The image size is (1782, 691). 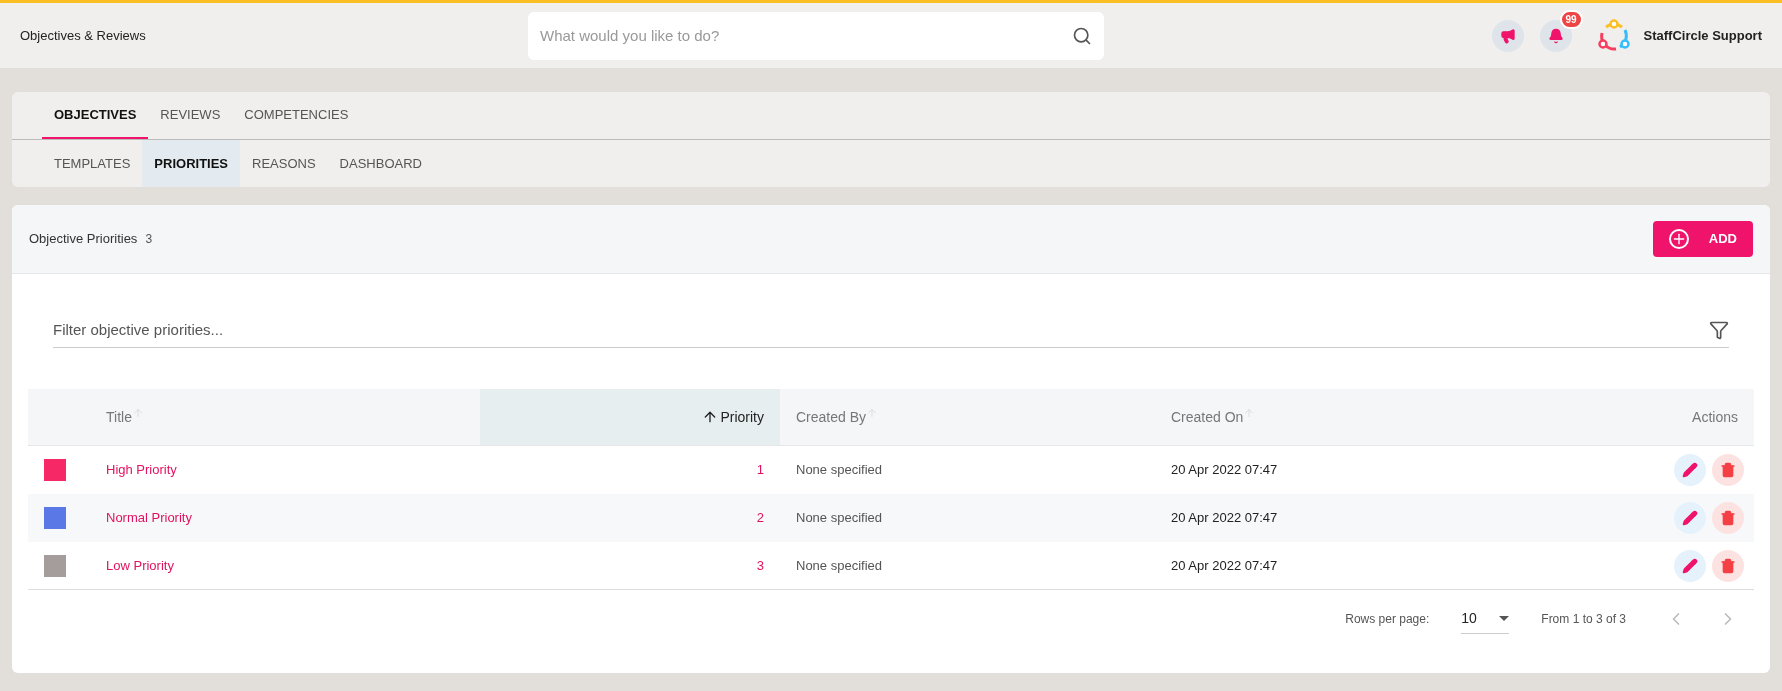 What do you see at coordinates (149, 239) in the screenshot?
I see `item-count: 3` at bounding box center [149, 239].